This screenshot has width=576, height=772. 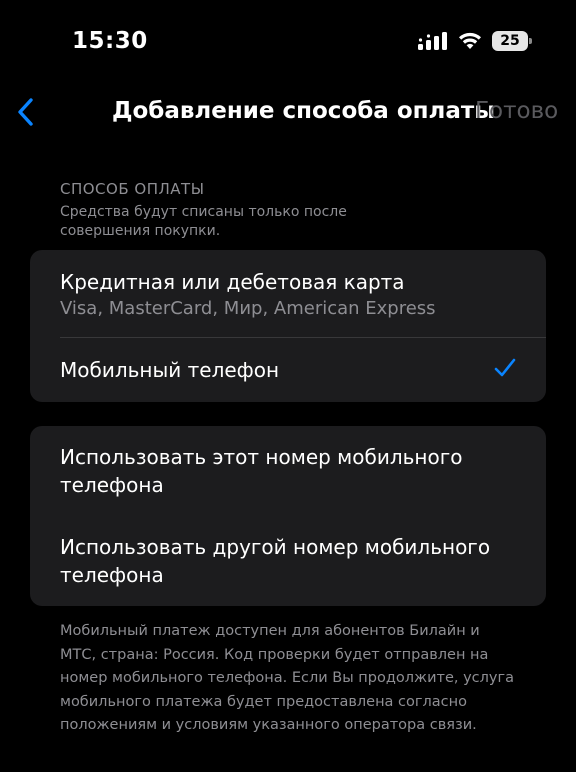 I want to click on done-button: Готово, so click(x=516, y=111).